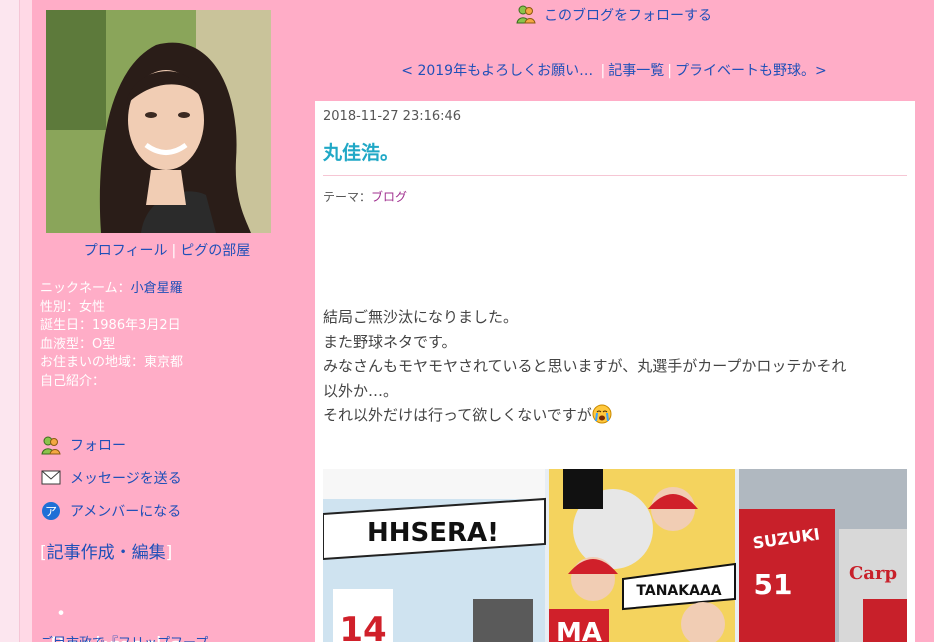  What do you see at coordinates (106, 553) in the screenshot?
I see `edit-article-label: 記事作成・編集` at bounding box center [106, 553].